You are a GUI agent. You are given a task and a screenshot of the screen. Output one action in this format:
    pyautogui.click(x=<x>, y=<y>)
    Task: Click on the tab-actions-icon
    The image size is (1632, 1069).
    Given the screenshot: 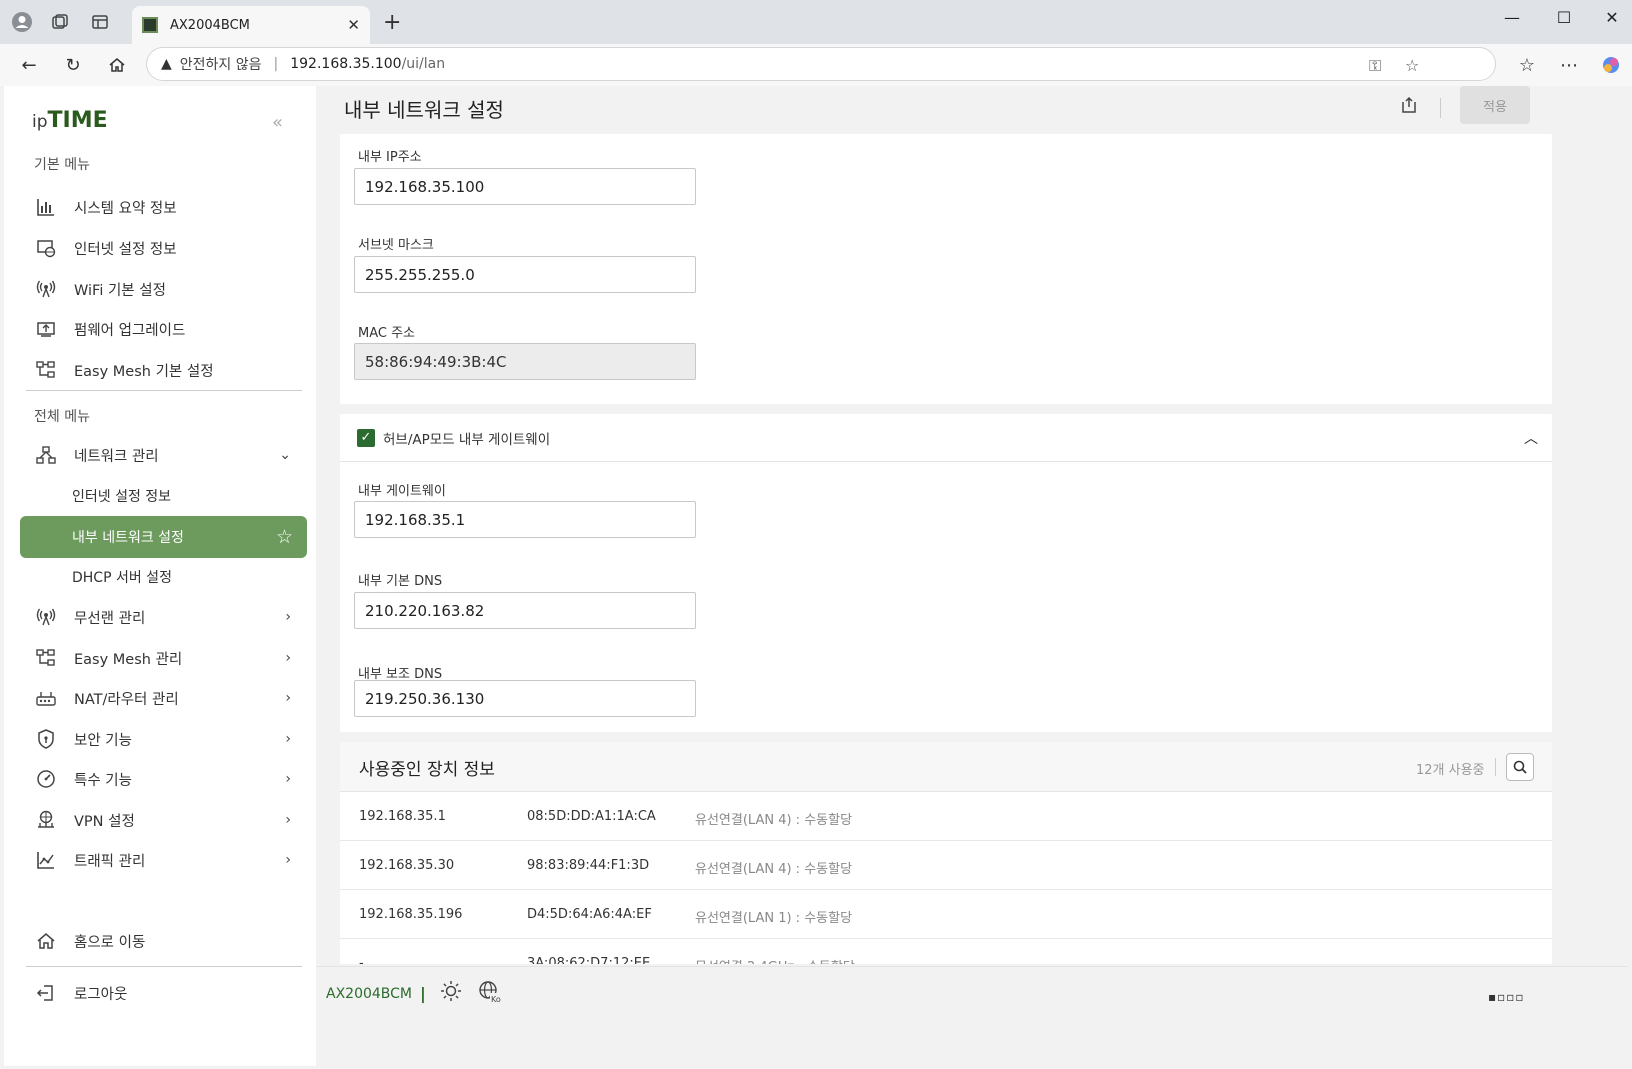 What is the action you would take?
    pyautogui.click(x=100, y=22)
    